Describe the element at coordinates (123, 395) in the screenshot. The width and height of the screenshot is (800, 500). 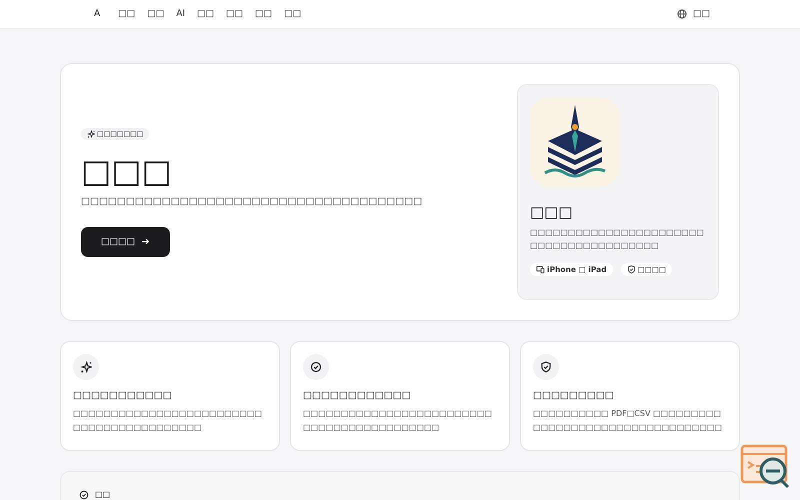
I see `feature-title: □□□□□□□□□□□` at that location.